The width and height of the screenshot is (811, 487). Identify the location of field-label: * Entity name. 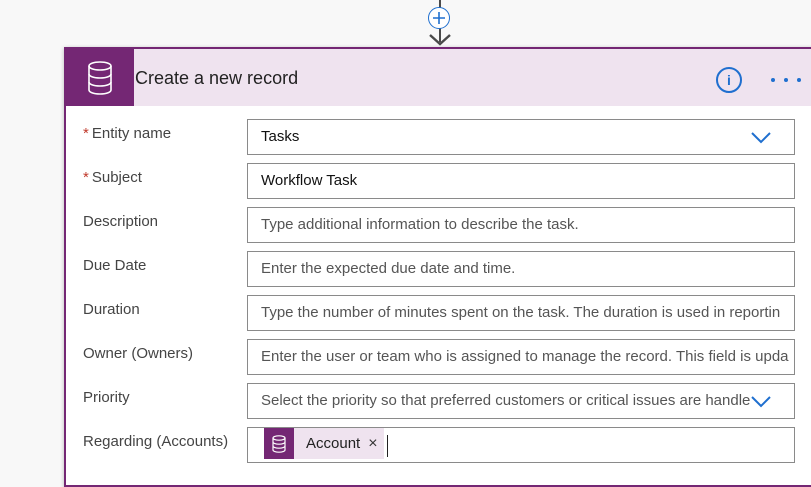
(127, 133).